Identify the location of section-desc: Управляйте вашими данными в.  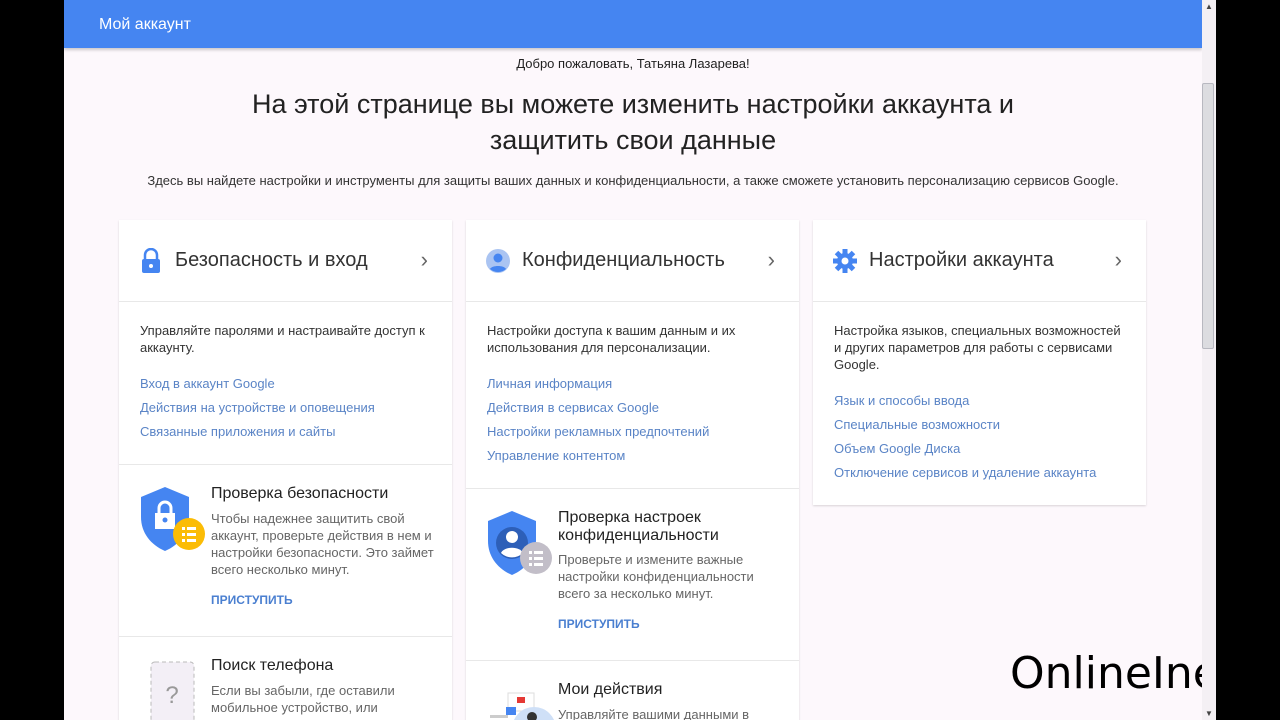
(654, 713).